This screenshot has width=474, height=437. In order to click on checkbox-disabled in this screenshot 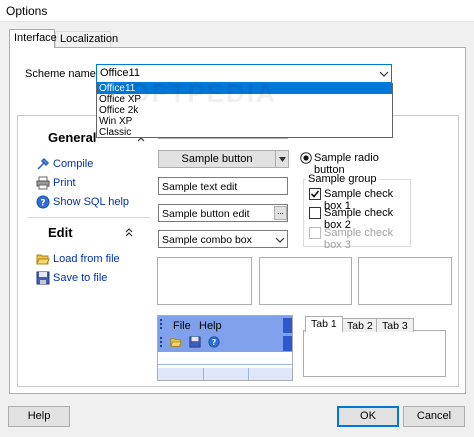, I will do `click(315, 233)`.